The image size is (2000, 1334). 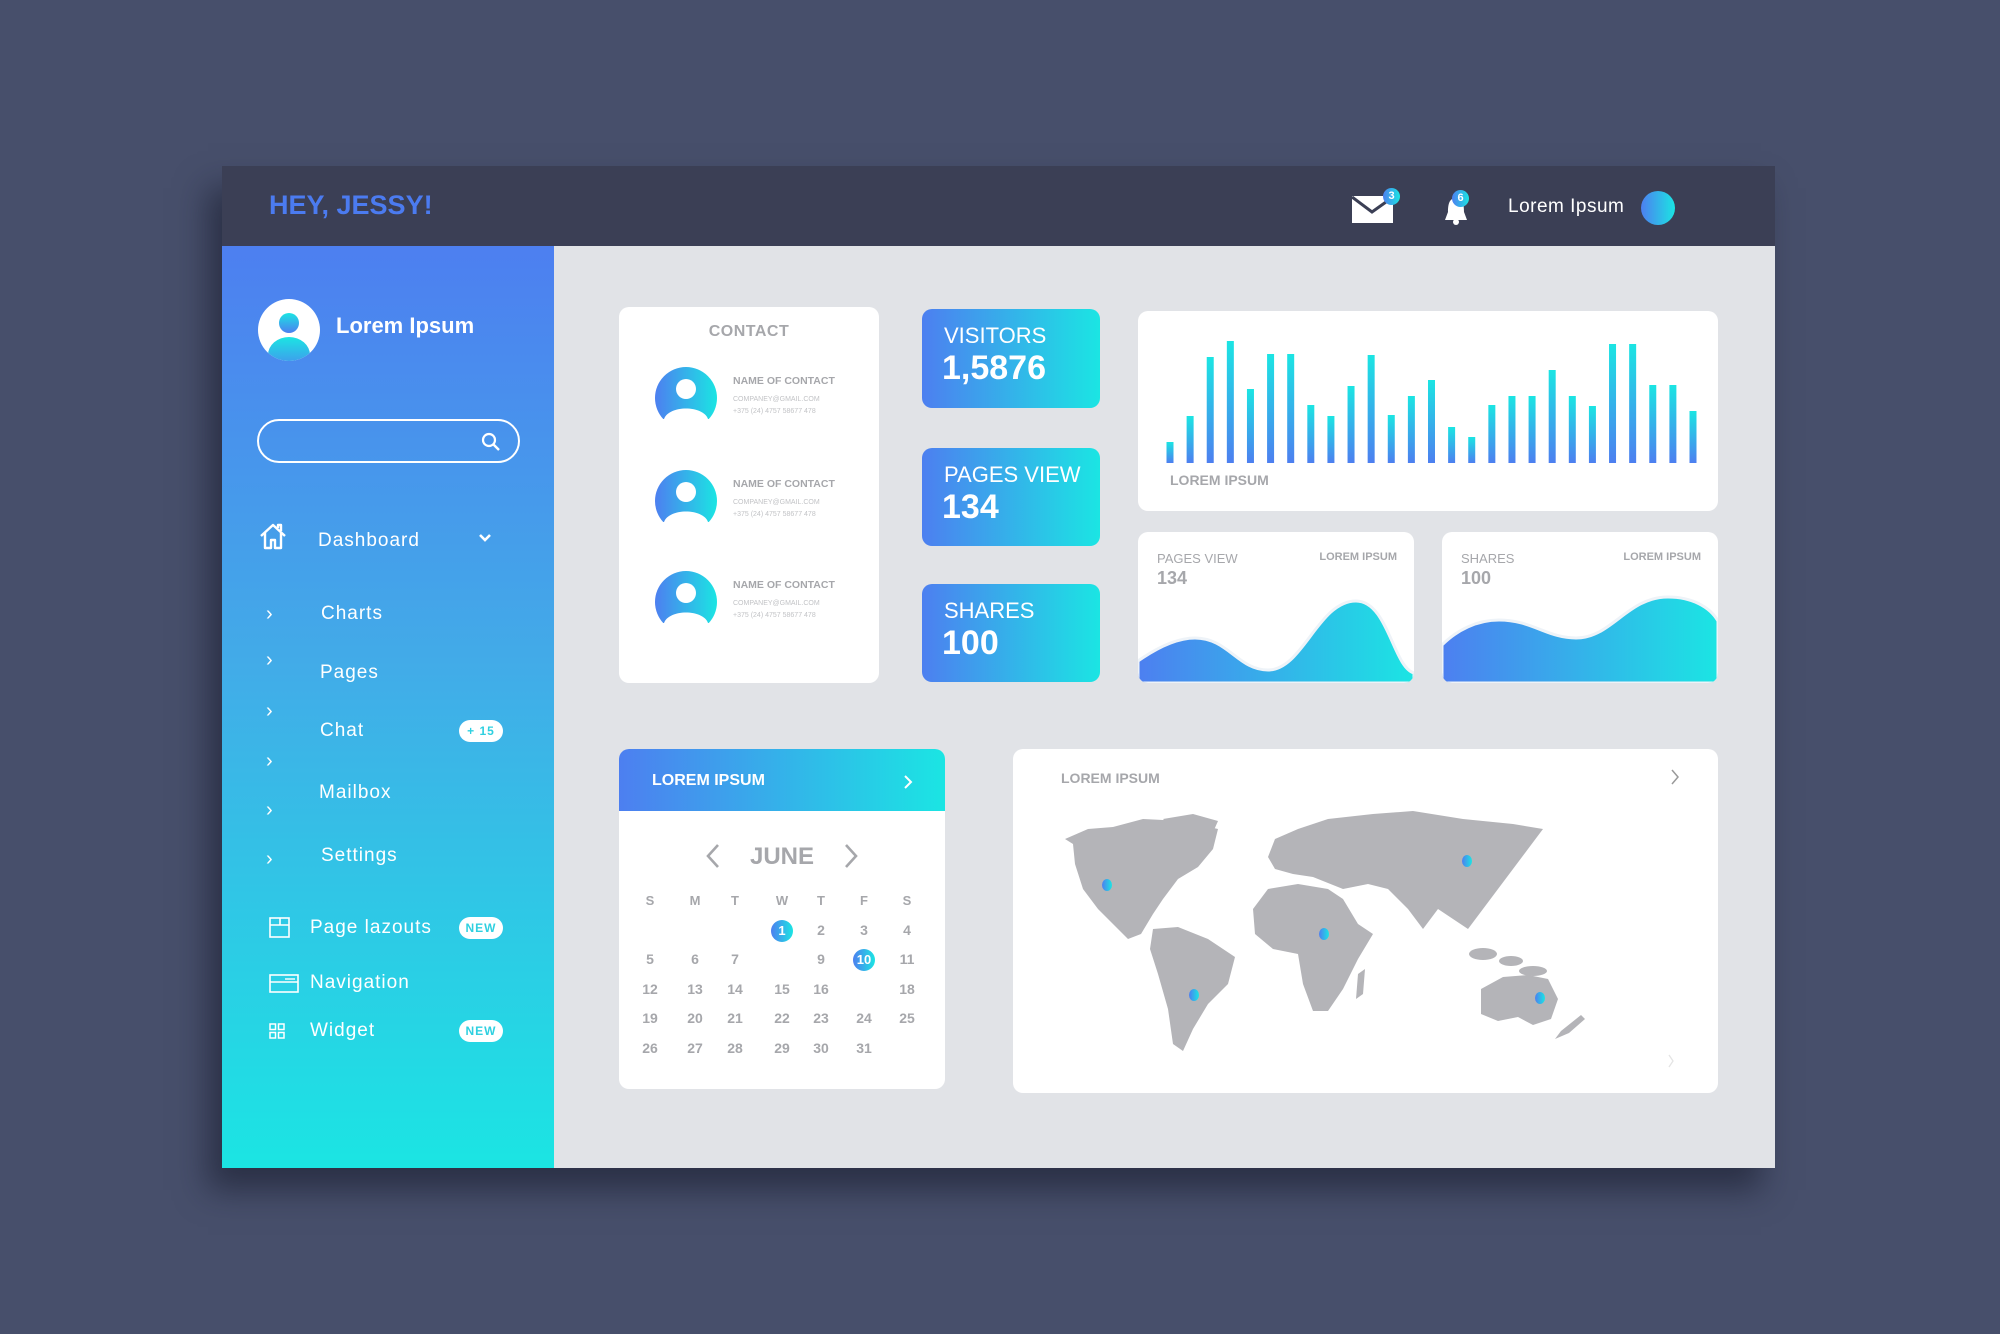 I want to click on calendar-day: 2, so click(x=821, y=930).